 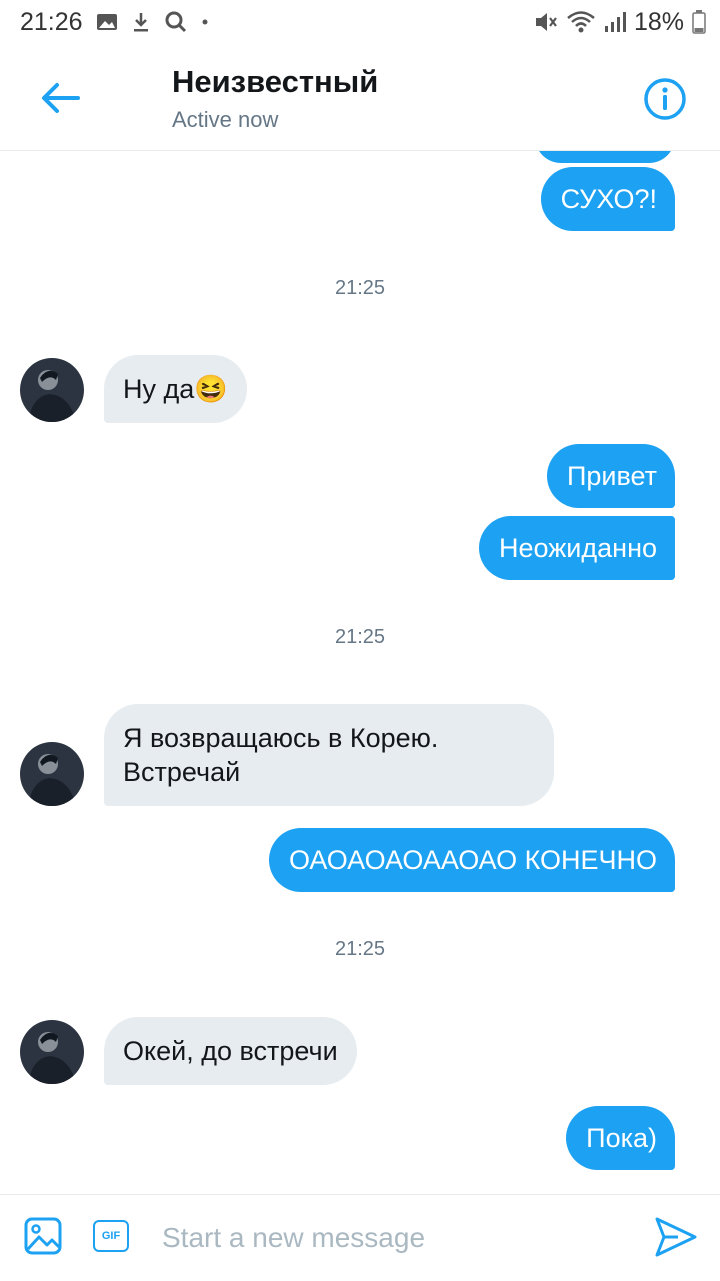 I want to click on message-text: ОАОАОАОААОАО КОНЕЧНО, so click(x=472, y=860).